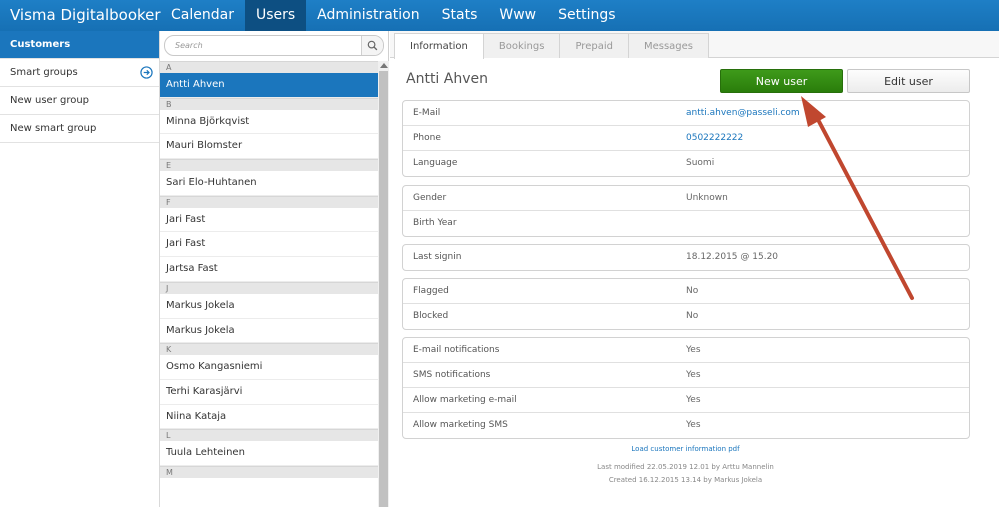 The width and height of the screenshot is (999, 507). Describe the element at coordinates (685, 449) in the screenshot. I see `load-pdf-link: Load customer information pdf` at that location.